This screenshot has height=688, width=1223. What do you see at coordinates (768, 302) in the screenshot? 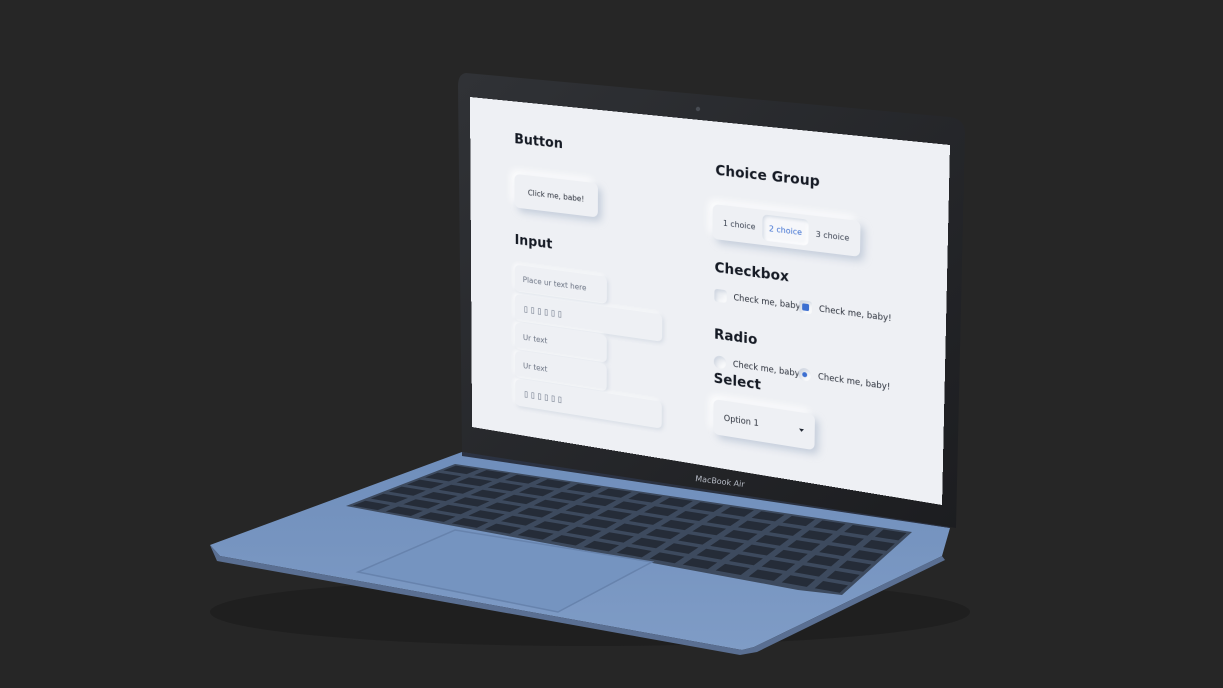
I see `checkbox-1-label: Check me, baby!` at bounding box center [768, 302].